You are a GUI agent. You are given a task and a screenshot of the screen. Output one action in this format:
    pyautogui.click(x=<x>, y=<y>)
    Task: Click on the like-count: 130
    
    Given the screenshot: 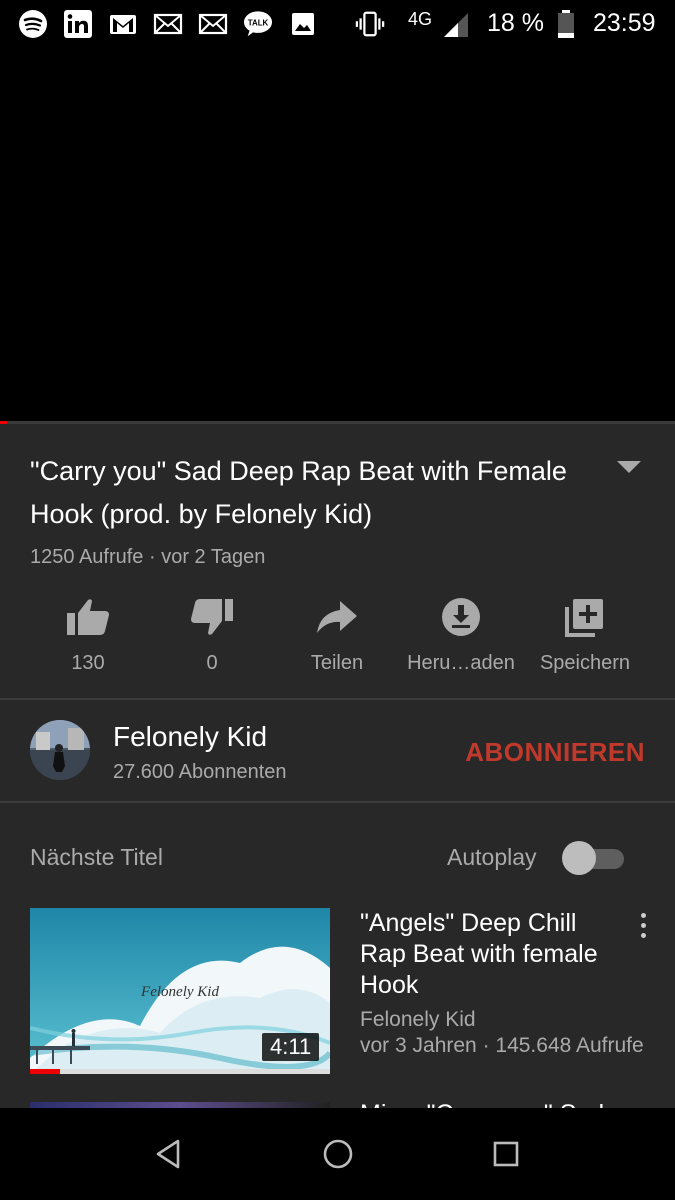 What is the action you would take?
    pyautogui.click(x=88, y=663)
    